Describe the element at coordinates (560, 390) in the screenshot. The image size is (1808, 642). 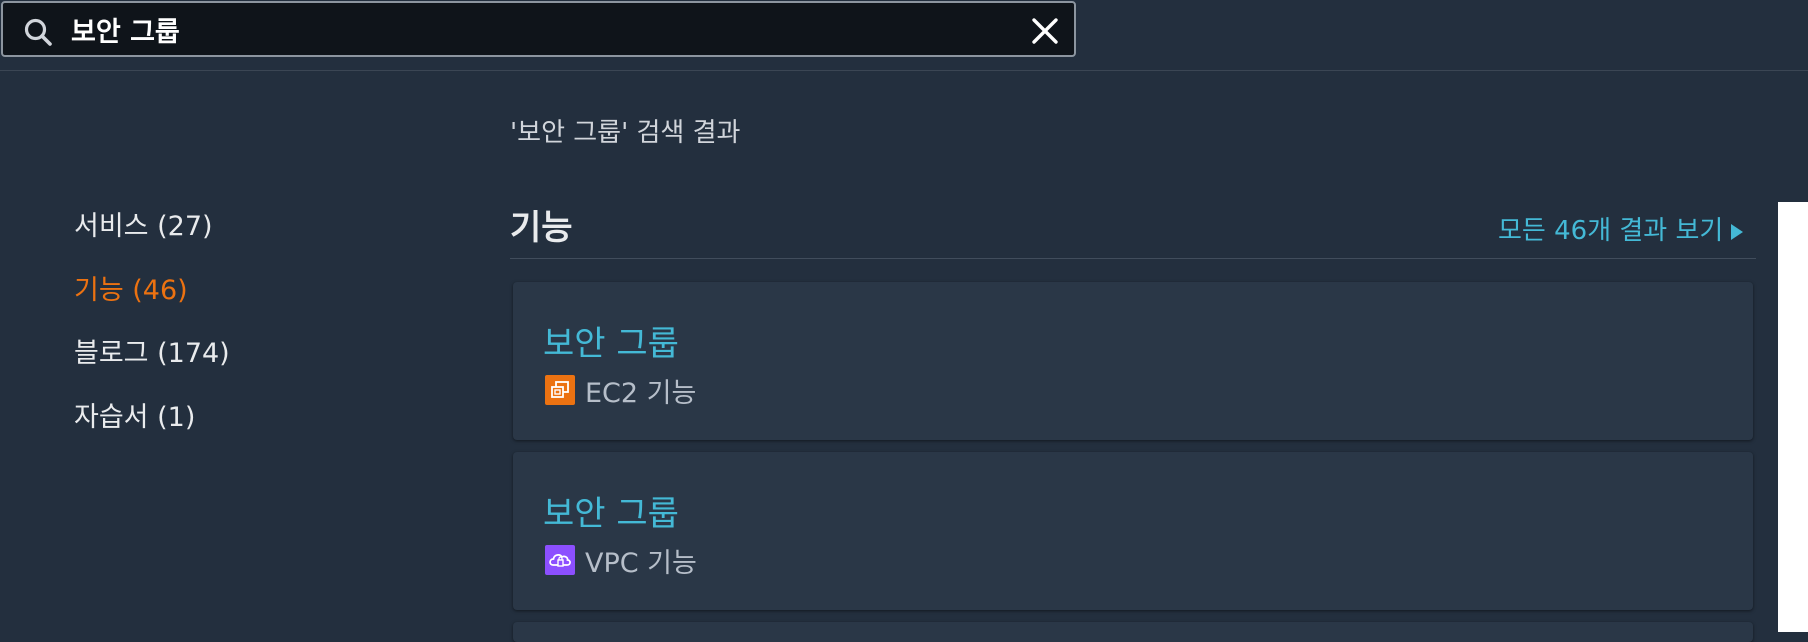
I see `ec2-icon` at that location.